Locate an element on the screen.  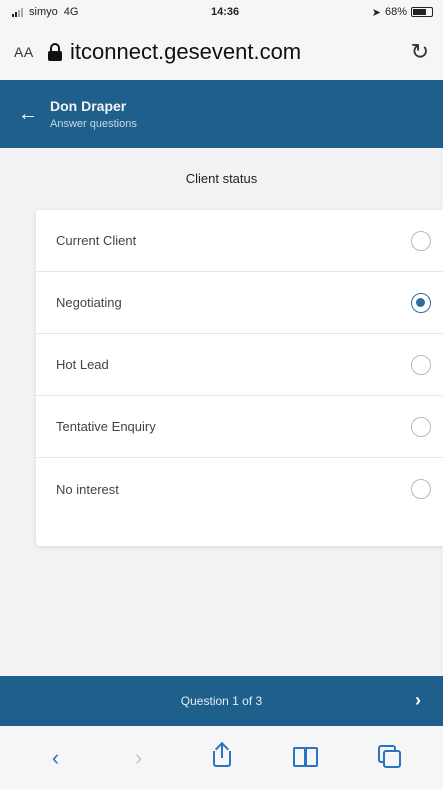
bookmarks-icon is located at coordinates (305, 758).